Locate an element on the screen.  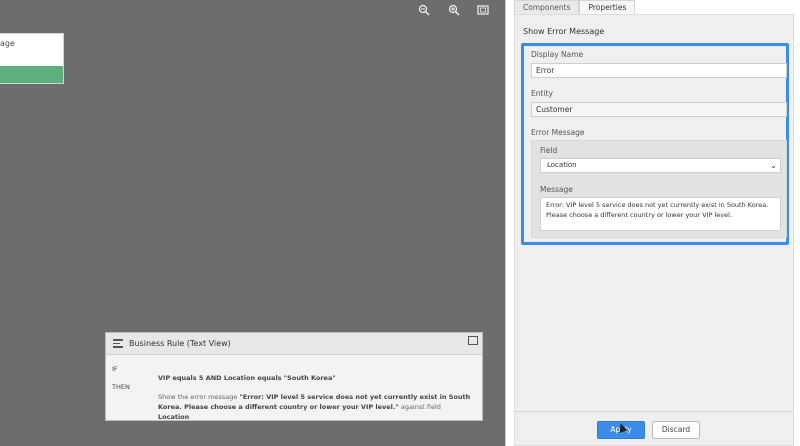
panel-footer: Apply Discard is located at coordinates (654, 428).